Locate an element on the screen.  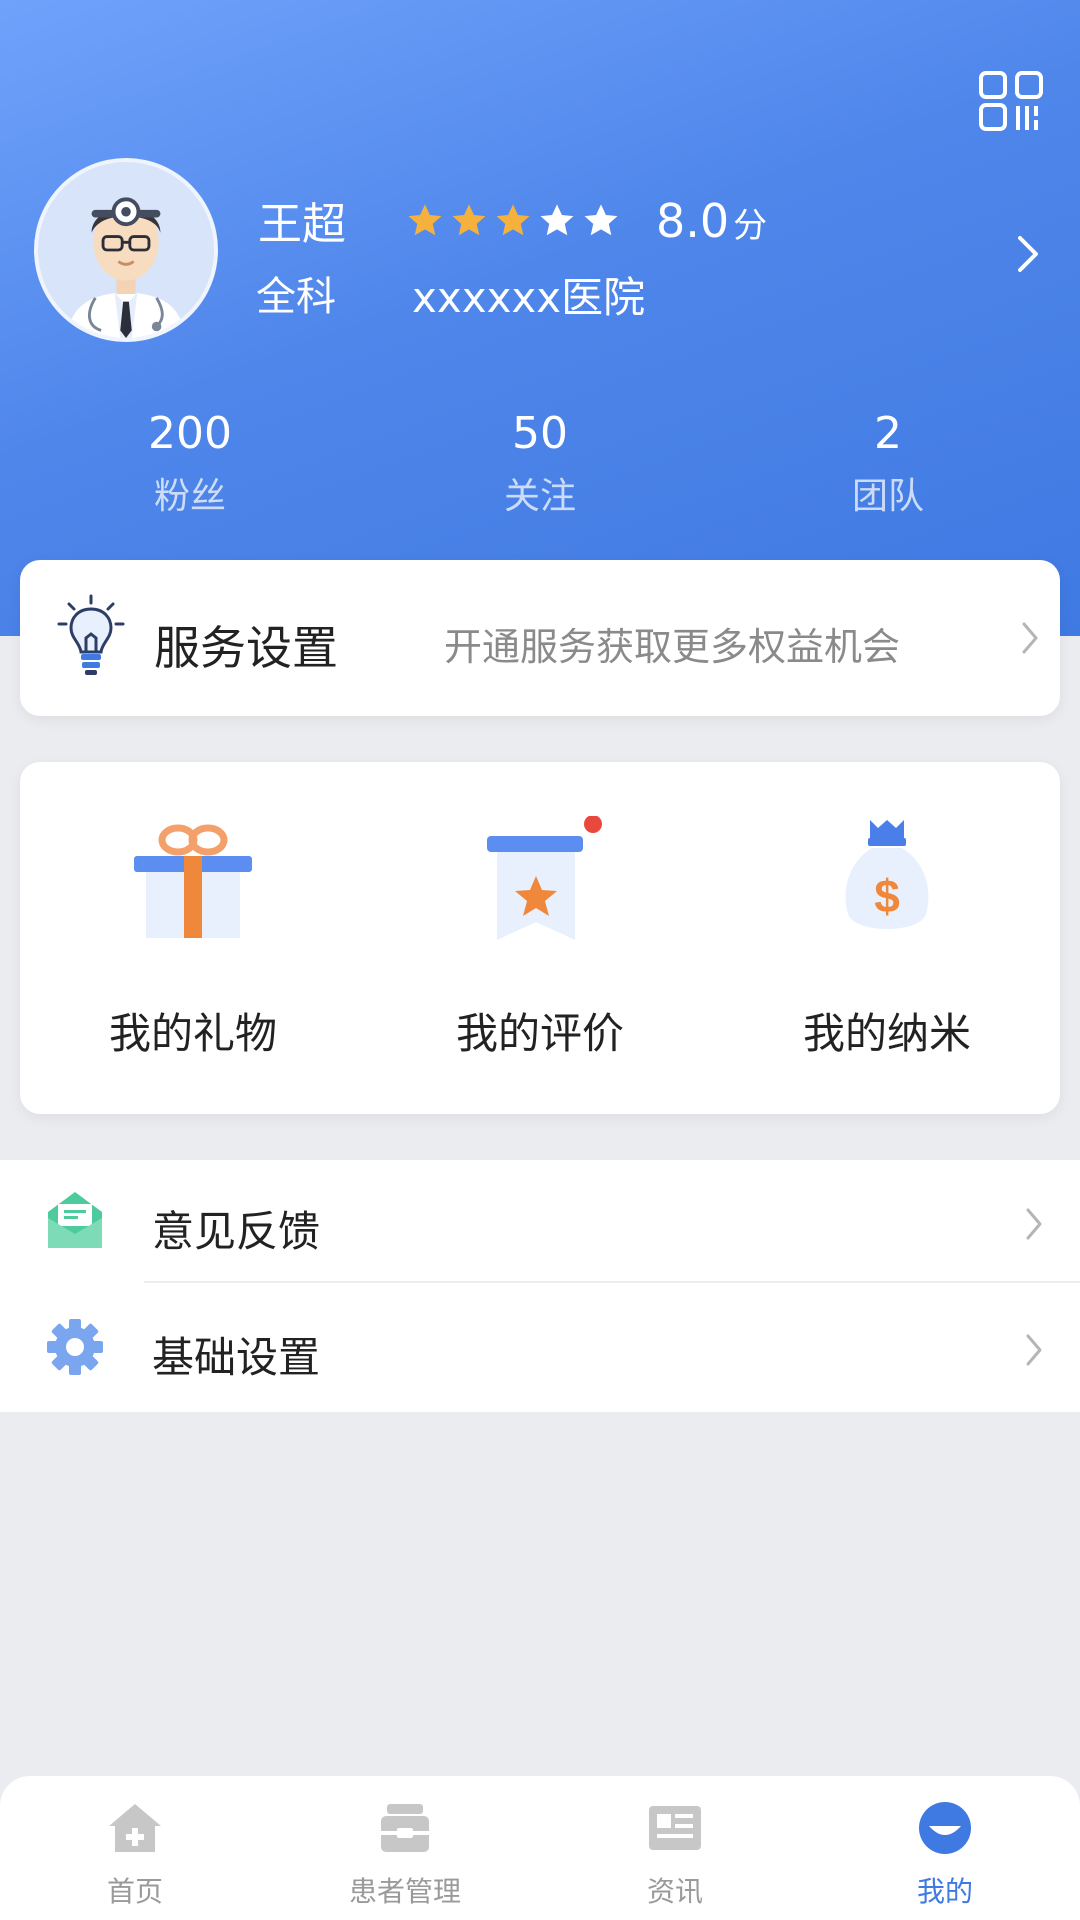
list-divider is located at coordinates (612, 1282).